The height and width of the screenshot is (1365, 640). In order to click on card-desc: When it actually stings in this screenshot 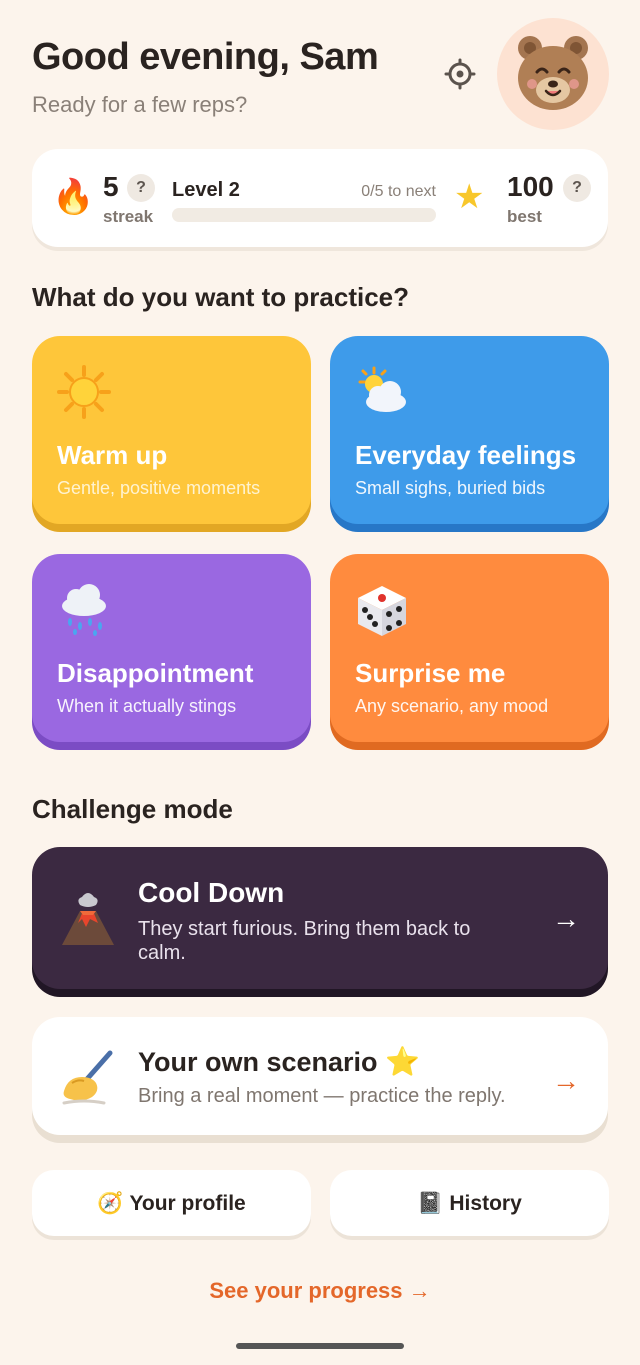, I will do `click(147, 706)`.